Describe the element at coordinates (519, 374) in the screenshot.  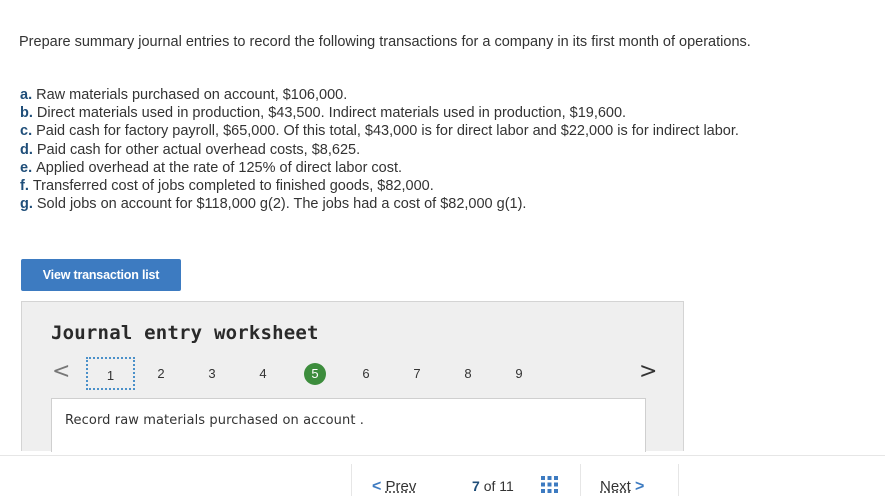
I see `worksheet-page-9: 9` at that location.